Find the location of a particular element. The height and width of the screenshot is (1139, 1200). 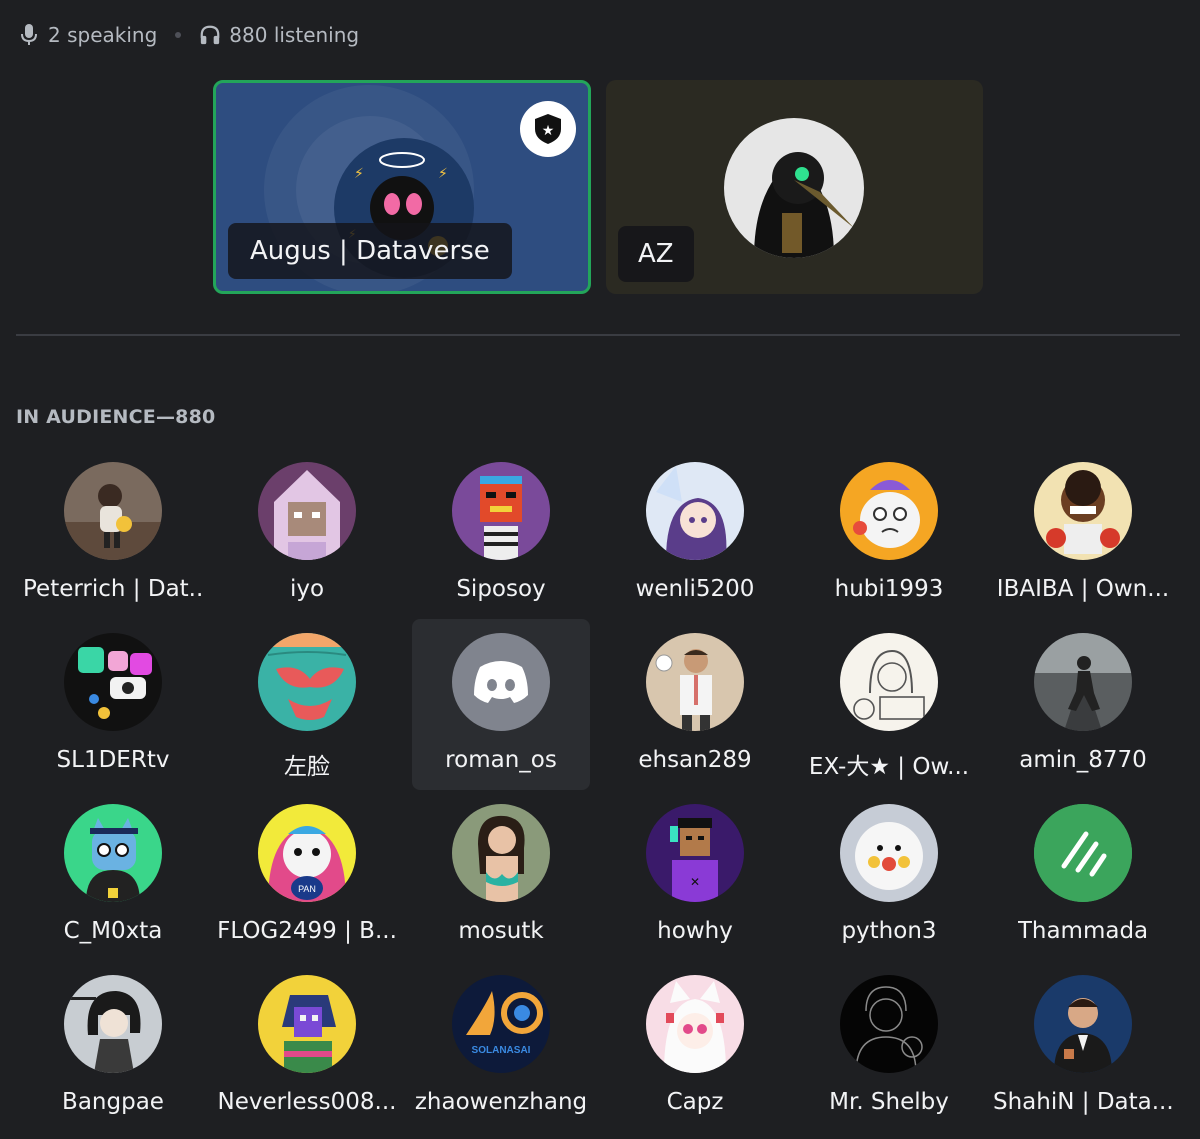

audience-member: iyo is located at coordinates (307, 533).